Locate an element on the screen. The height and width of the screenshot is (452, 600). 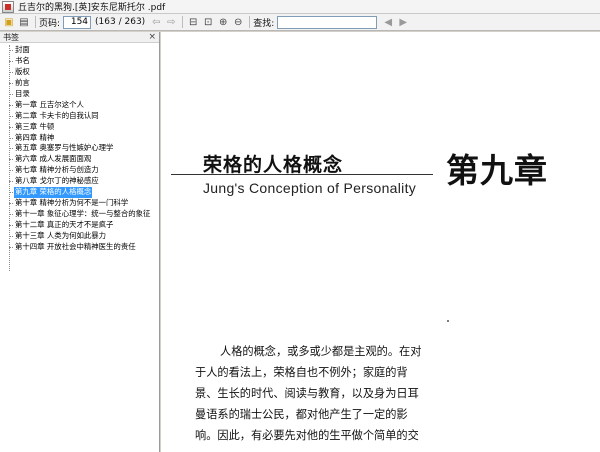
chapter-title-rule is located at coordinates (302, 174).